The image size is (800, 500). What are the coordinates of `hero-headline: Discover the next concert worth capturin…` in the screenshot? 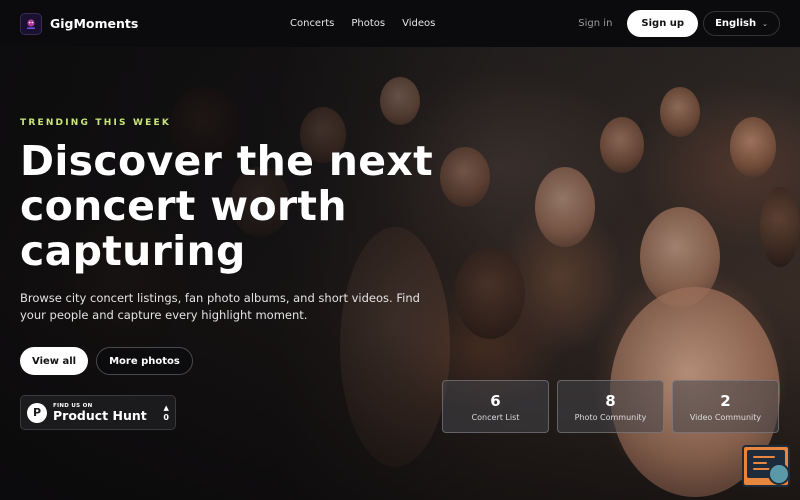 It's located at (226, 206).